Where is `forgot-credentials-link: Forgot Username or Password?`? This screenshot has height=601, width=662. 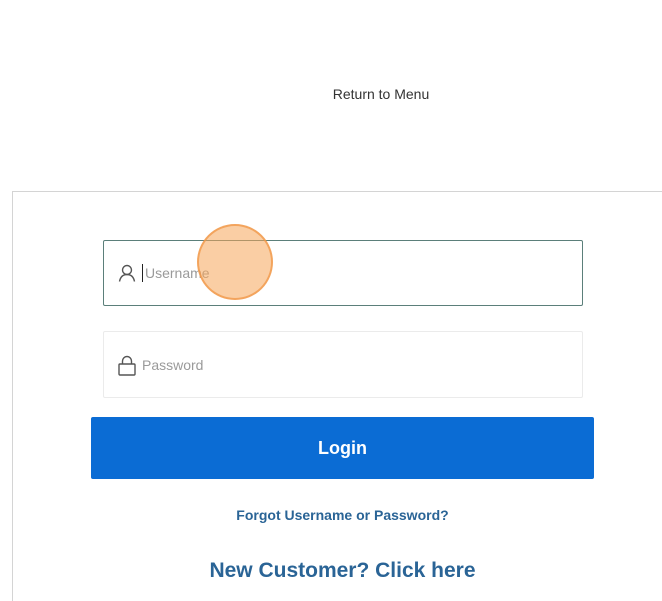
forgot-credentials-link: Forgot Username or Password? is located at coordinates (342, 515).